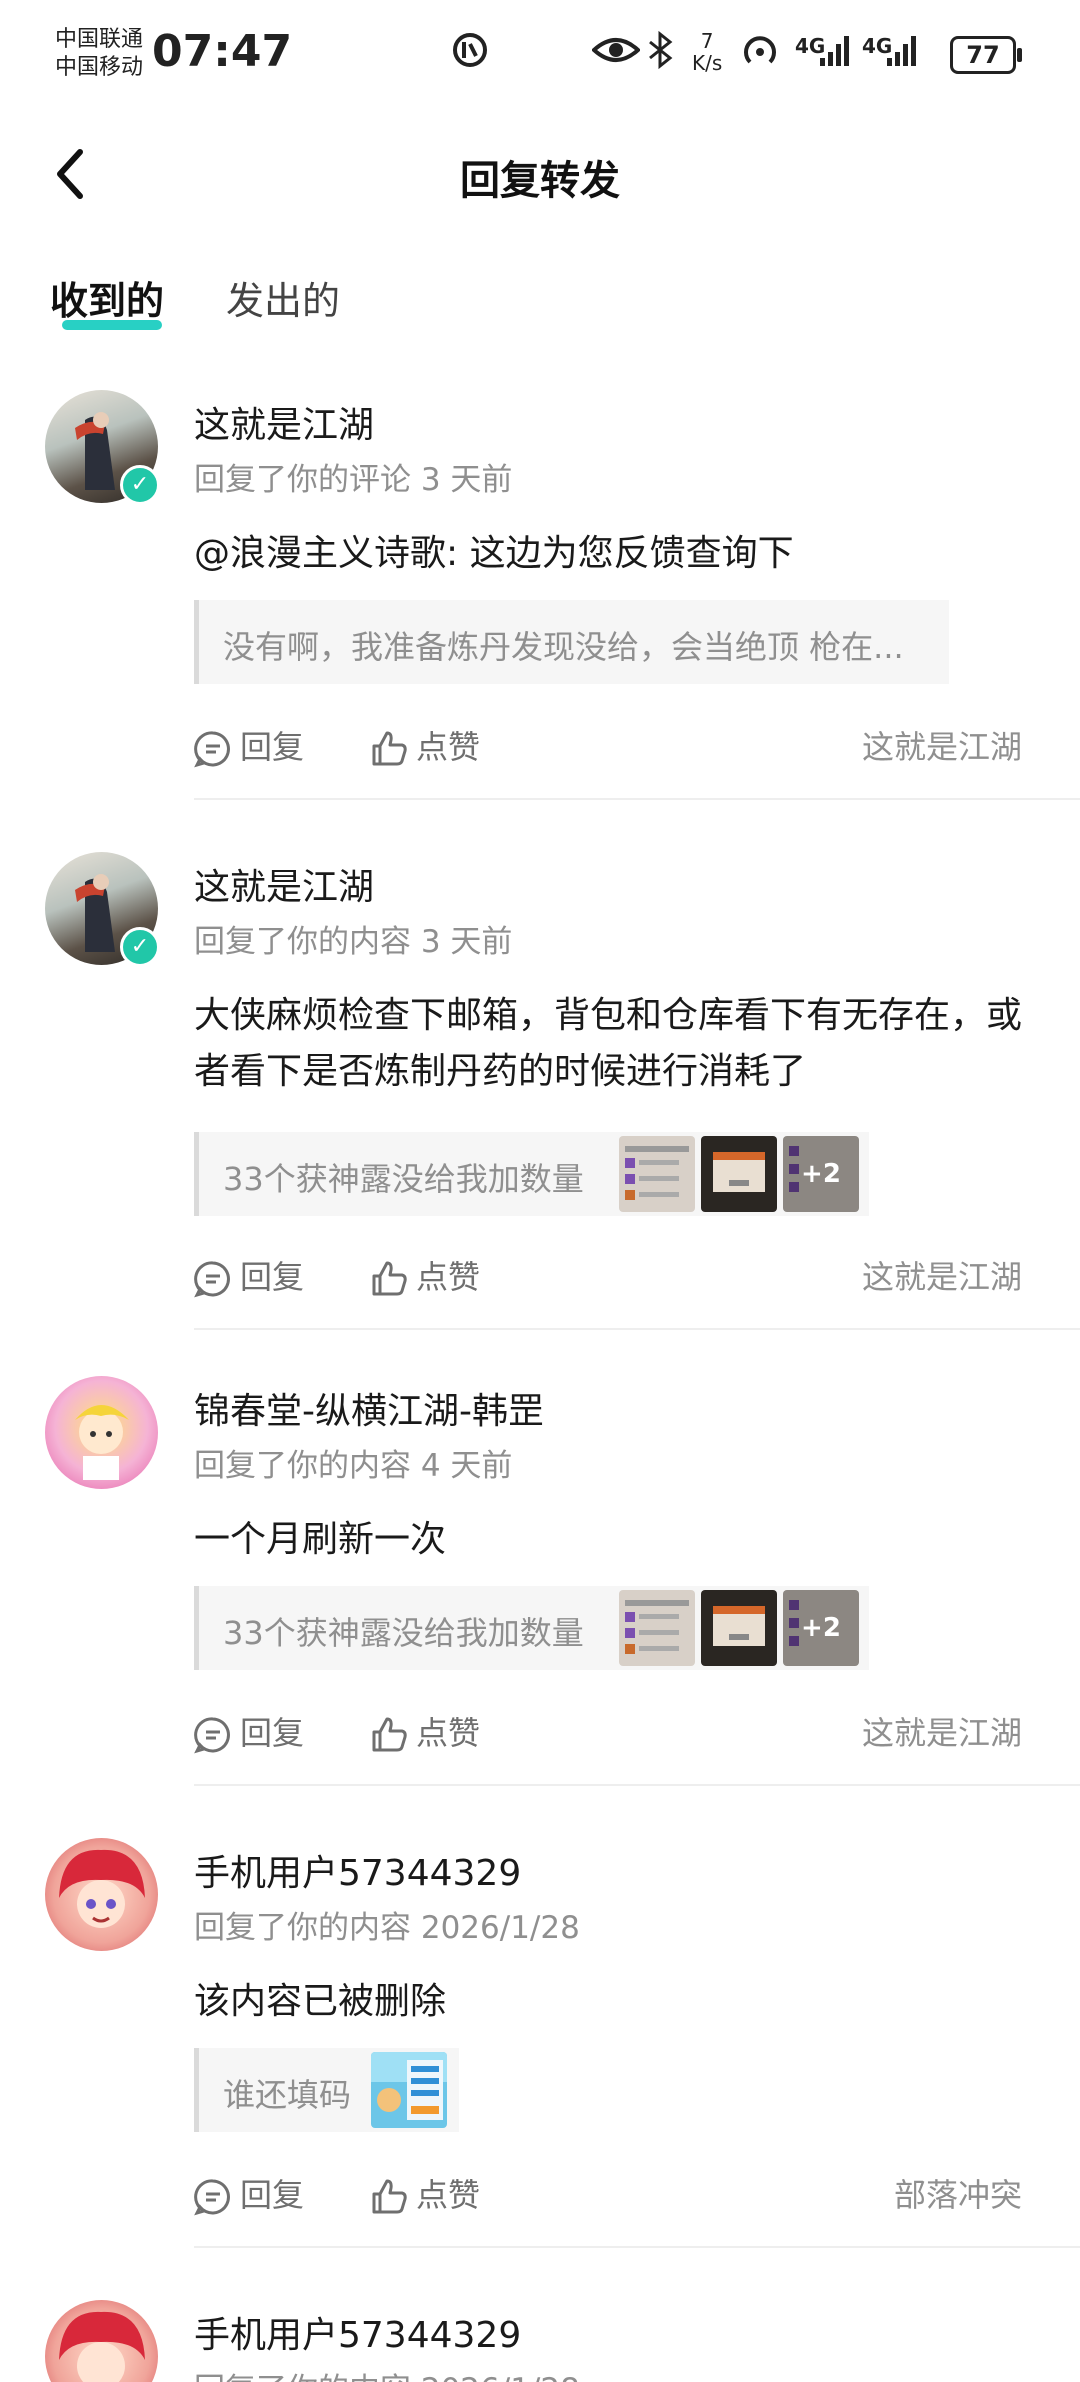  What do you see at coordinates (99, 67) in the screenshot?
I see `carrier-2: 中国移动` at bounding box center [99, 67].